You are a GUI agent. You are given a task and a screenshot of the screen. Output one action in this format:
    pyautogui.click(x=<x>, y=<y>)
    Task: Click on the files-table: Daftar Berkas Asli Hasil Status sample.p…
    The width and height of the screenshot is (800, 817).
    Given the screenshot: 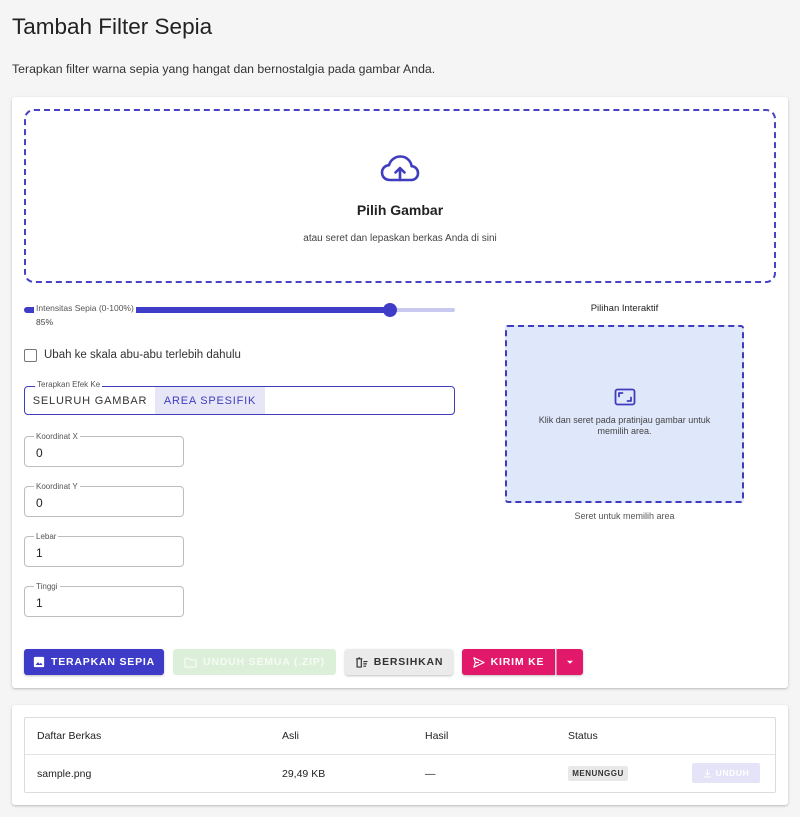 What is the action you would take?
    pyautogui.click(x=400, y=755)
    